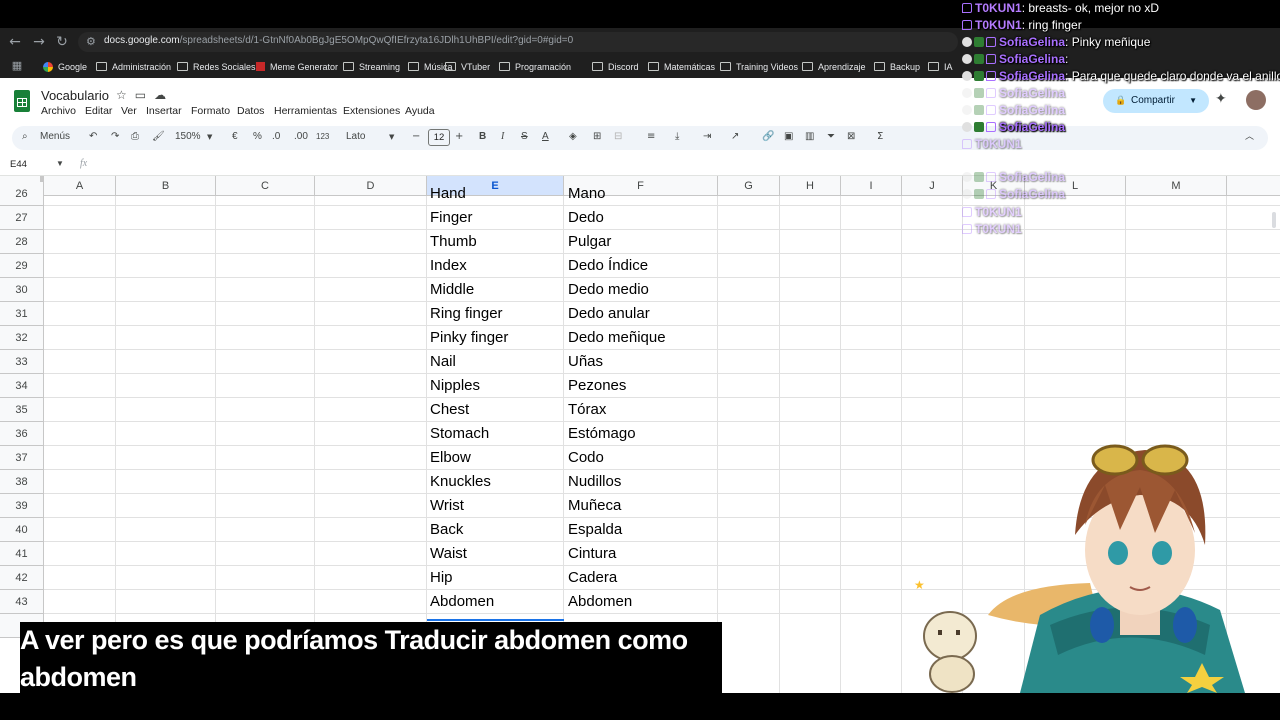 The image size is (1280, 720). Describe the element at coordinates (443, 362) in the screenshot. I see `cell-english: Nail` at that location.